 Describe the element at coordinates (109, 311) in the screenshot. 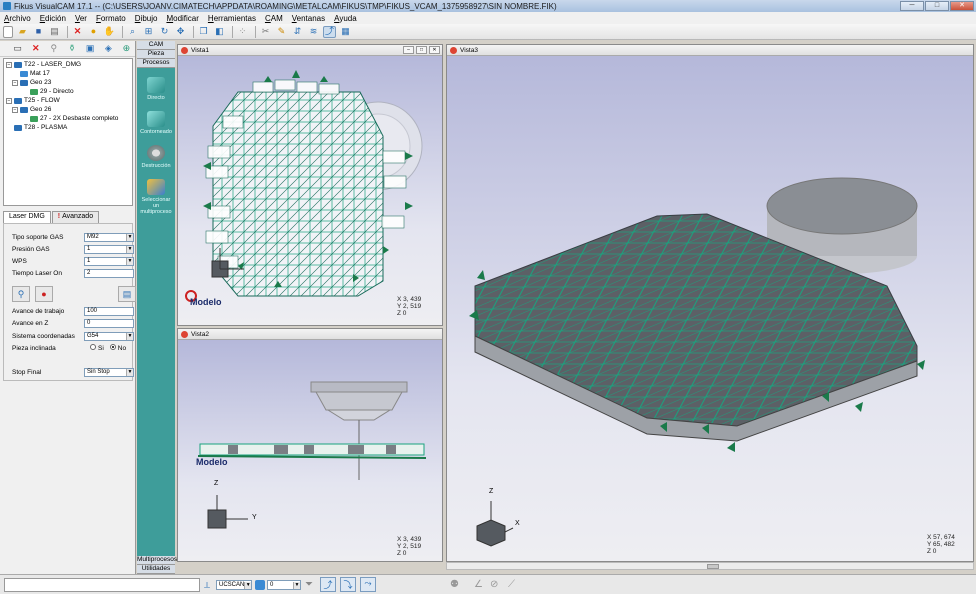

I see `avance-trabajo-input: 100` at that location.